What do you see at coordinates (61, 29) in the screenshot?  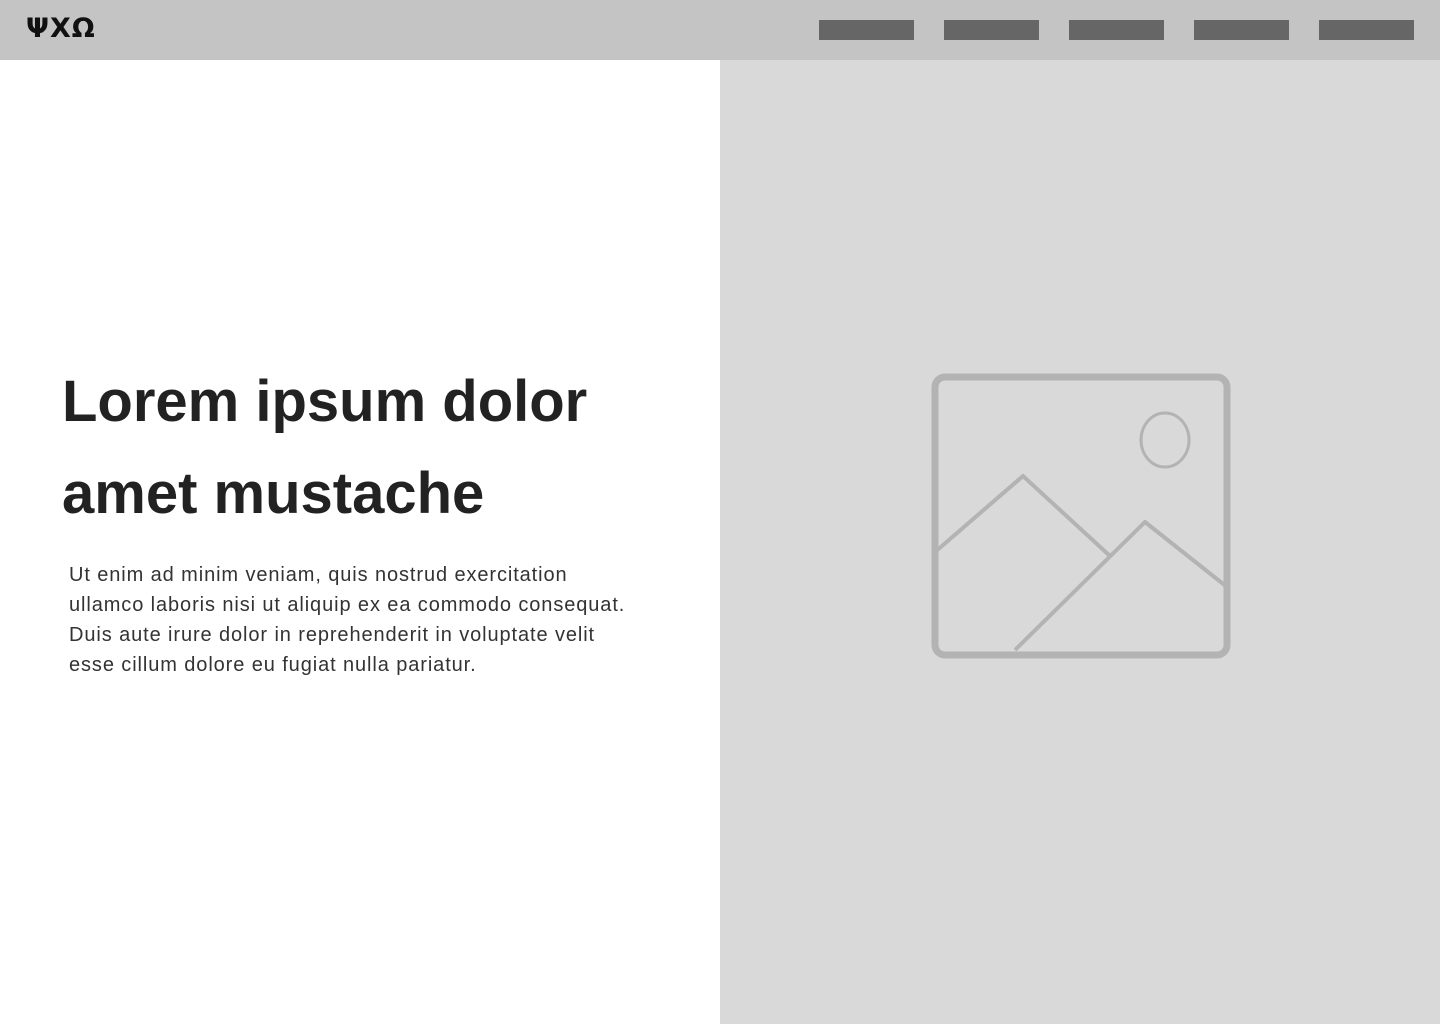 I see `logo: ΨΧΩ` at bounding box center [61, 29].